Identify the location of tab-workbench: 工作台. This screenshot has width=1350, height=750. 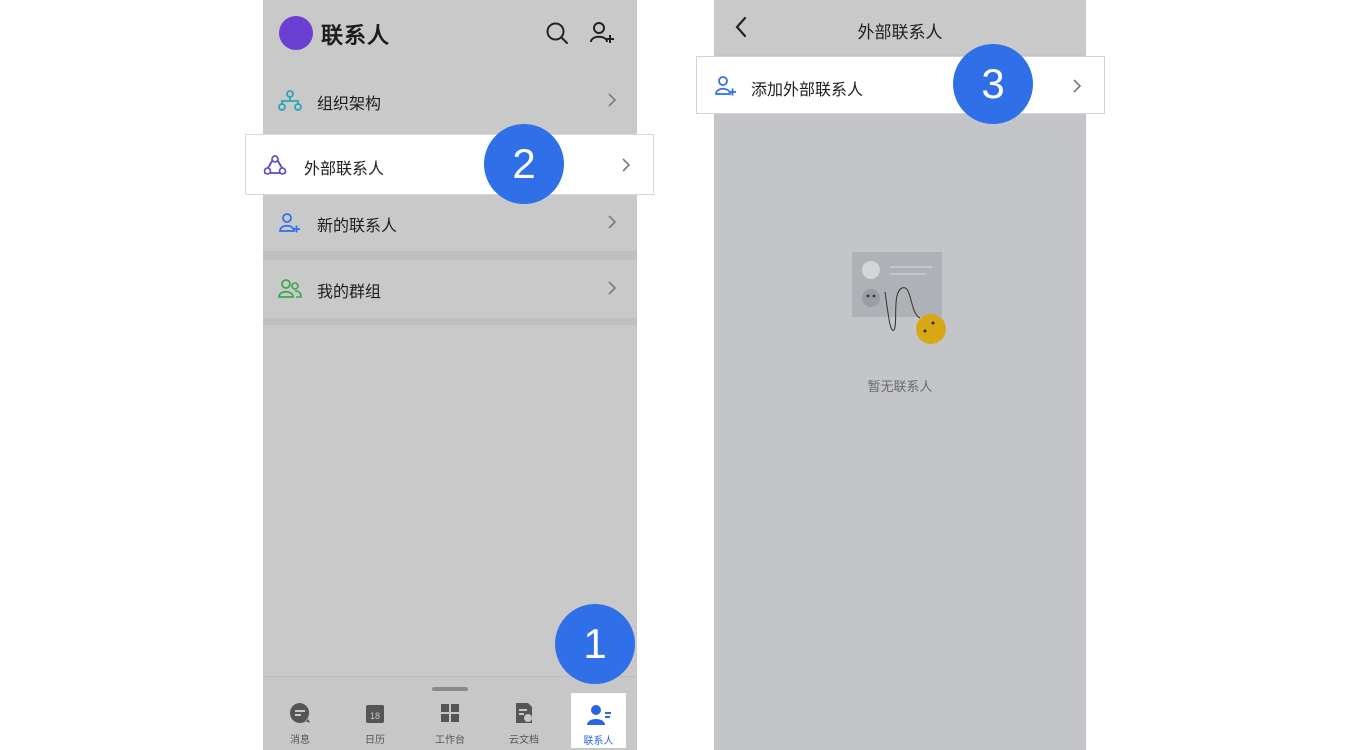
(450, 724).